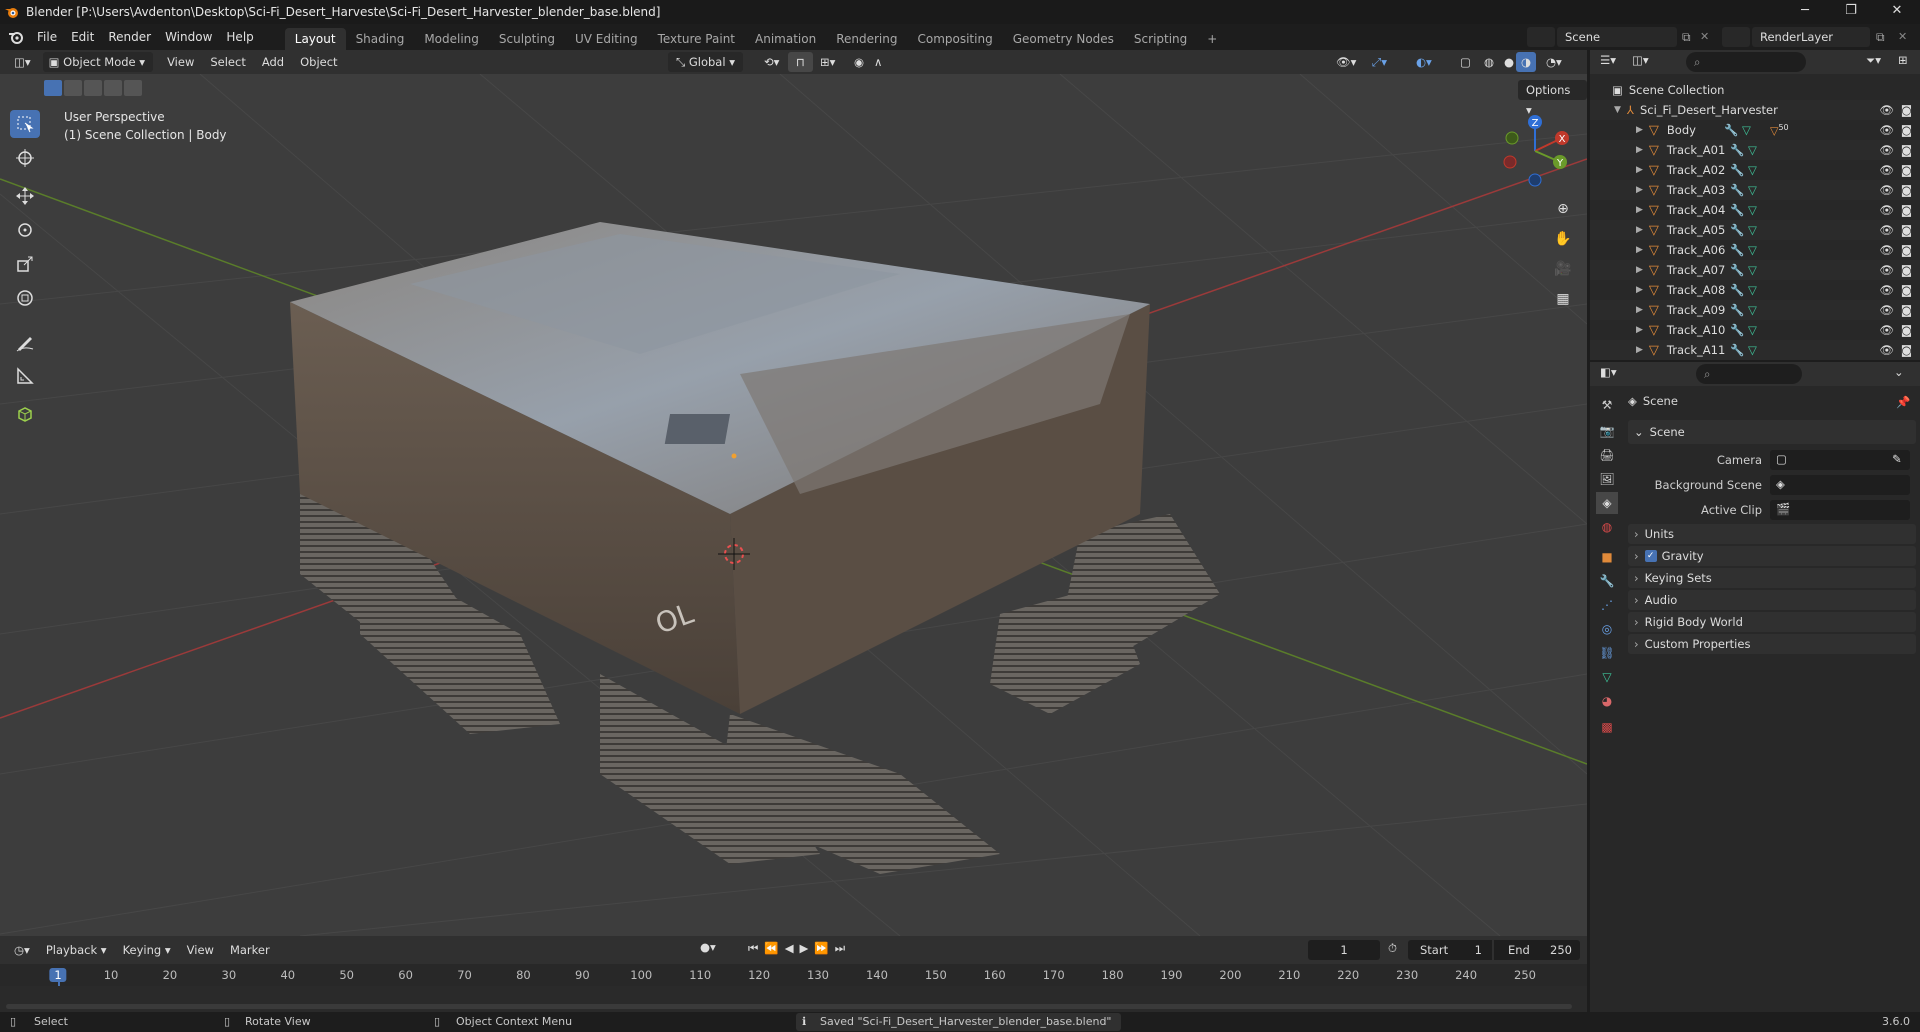  I want to click on tab-animation: Animation, so click(785, 39).